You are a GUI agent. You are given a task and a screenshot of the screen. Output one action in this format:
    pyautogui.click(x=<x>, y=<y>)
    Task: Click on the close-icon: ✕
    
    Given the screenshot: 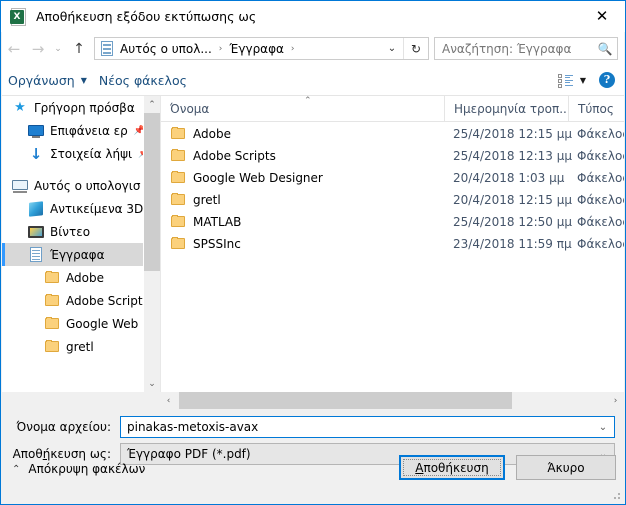 What is the action you would take?
    pyautogui.click(x=602, y=16)
    